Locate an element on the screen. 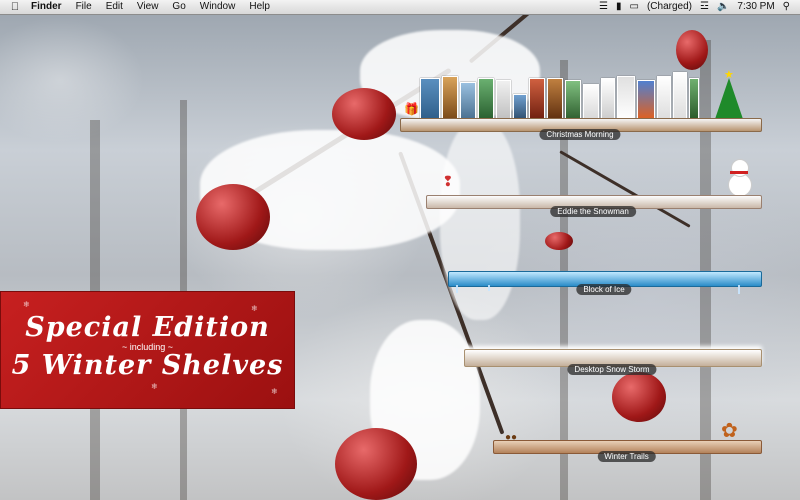 Image resolution: width=800 pixels, height=500 pixels. shelf-christmas-morning: 🎁 ★ Christmas Morning is located at coordinates (581, 101).